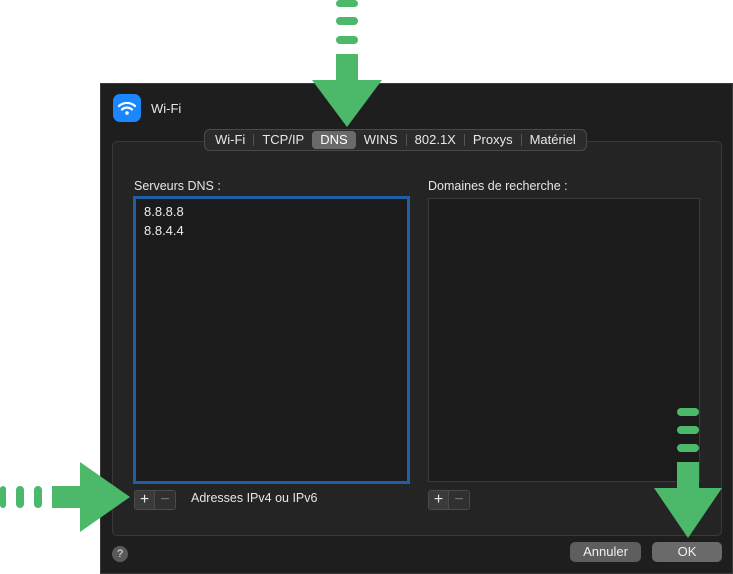 This screenshot has height=574, width=733. What do you see at coordinates (493, 140) in the screenshot?
I see `tab-proxys: Proxys` at bounding box center [493, 140].